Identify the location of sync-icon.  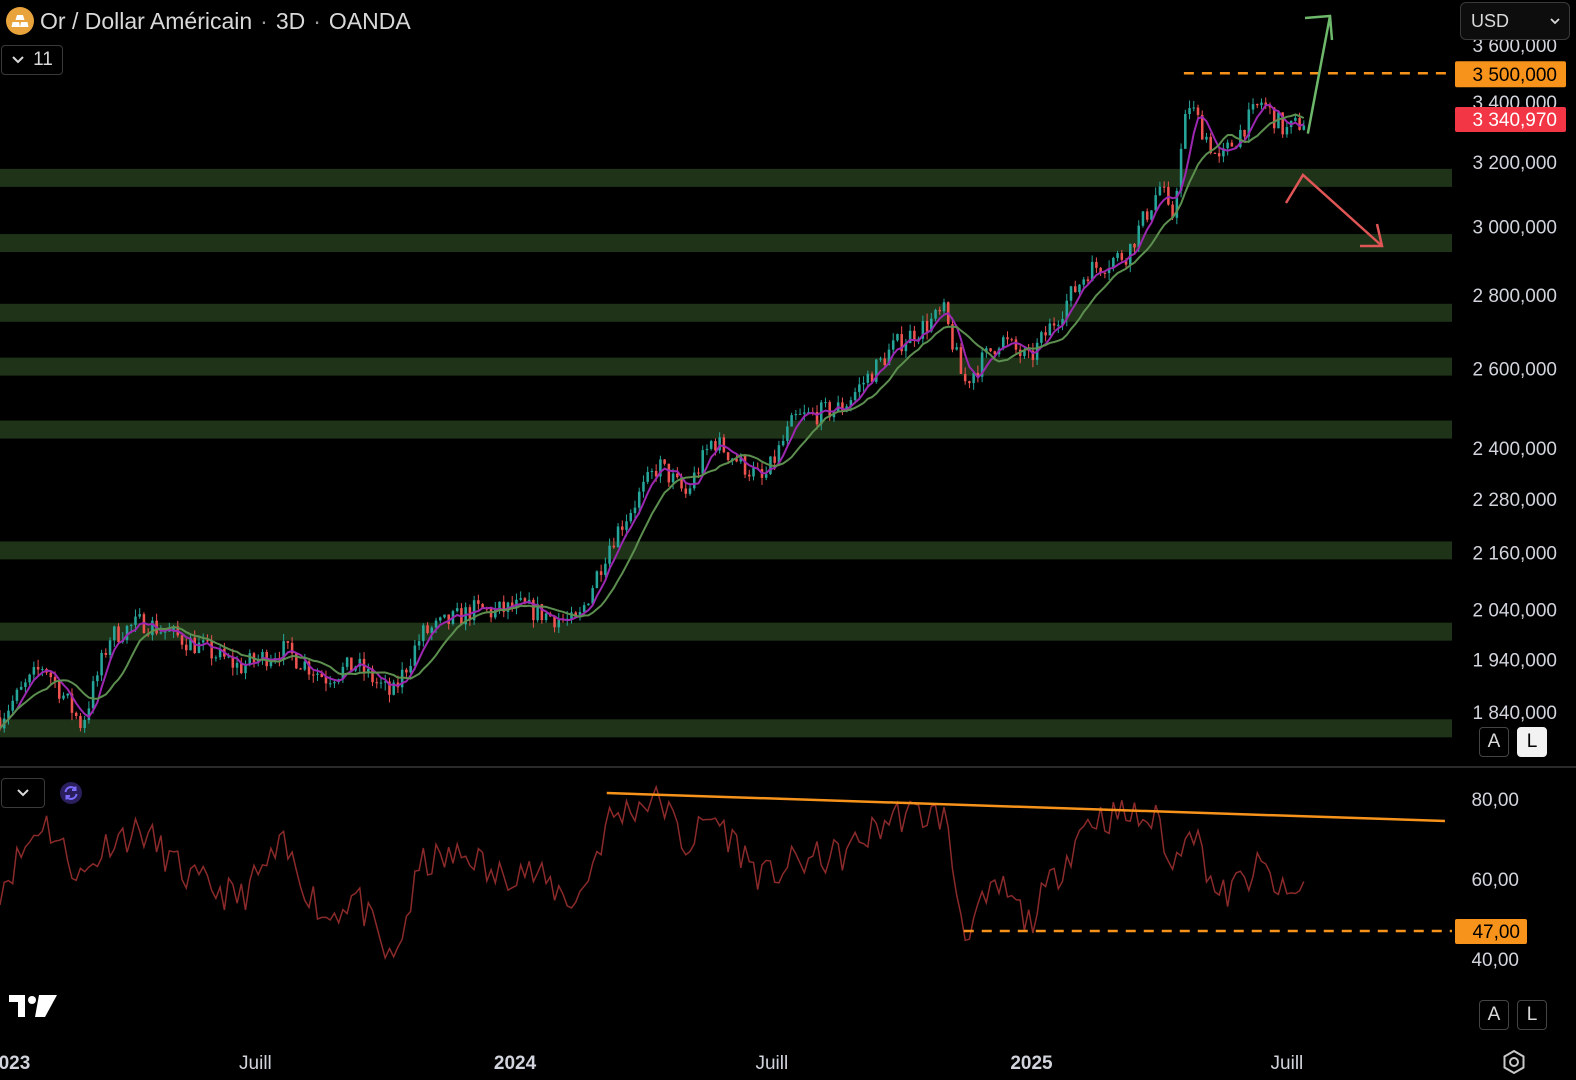
(71, 793).